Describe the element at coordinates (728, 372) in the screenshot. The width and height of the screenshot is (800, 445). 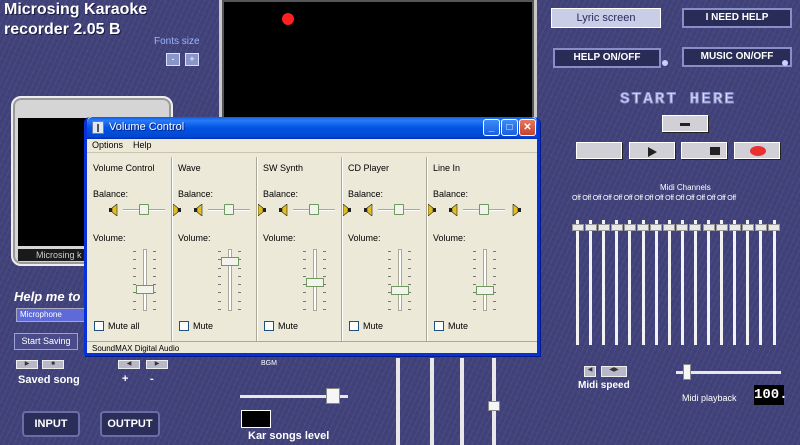
I see `midi-playback-slider` at that location.